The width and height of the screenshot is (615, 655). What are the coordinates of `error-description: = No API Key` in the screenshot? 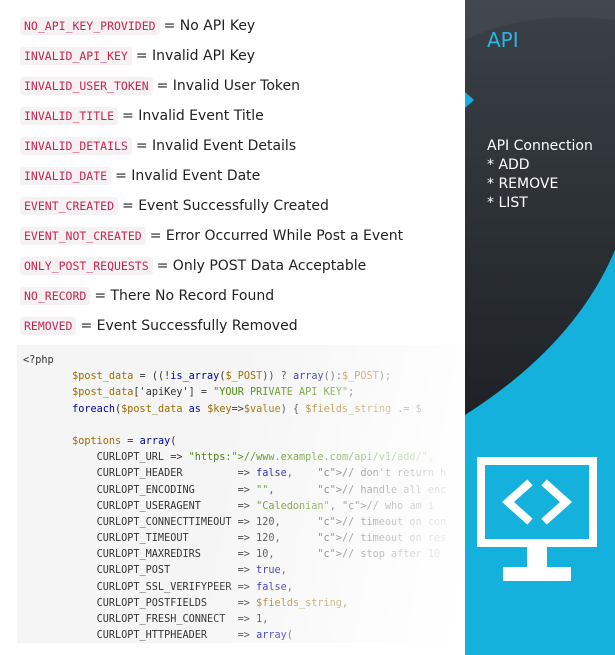 It's located at (209, 26).